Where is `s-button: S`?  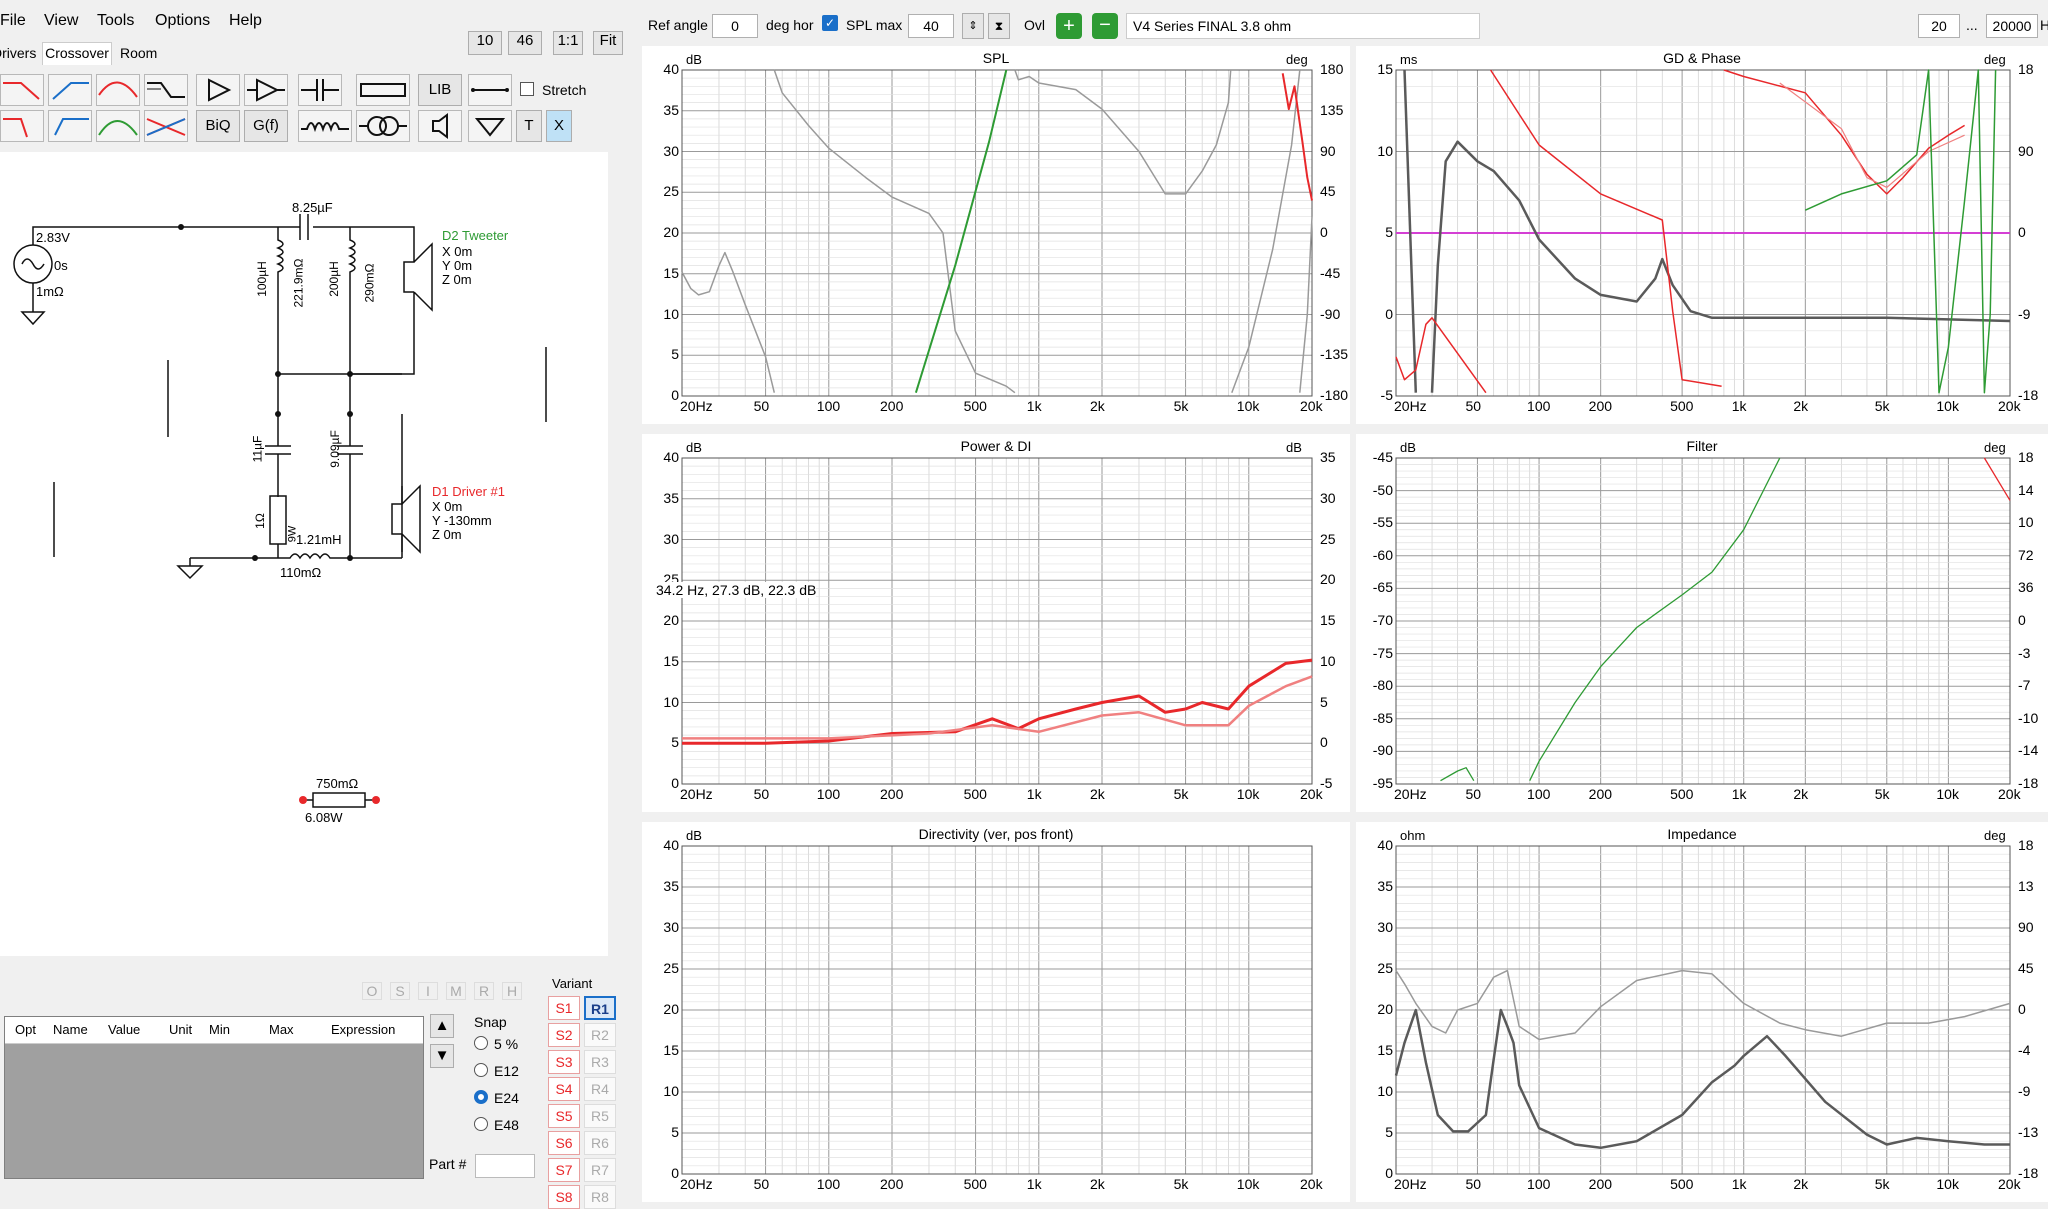
s-button: S is located at coordinates (400, 991).